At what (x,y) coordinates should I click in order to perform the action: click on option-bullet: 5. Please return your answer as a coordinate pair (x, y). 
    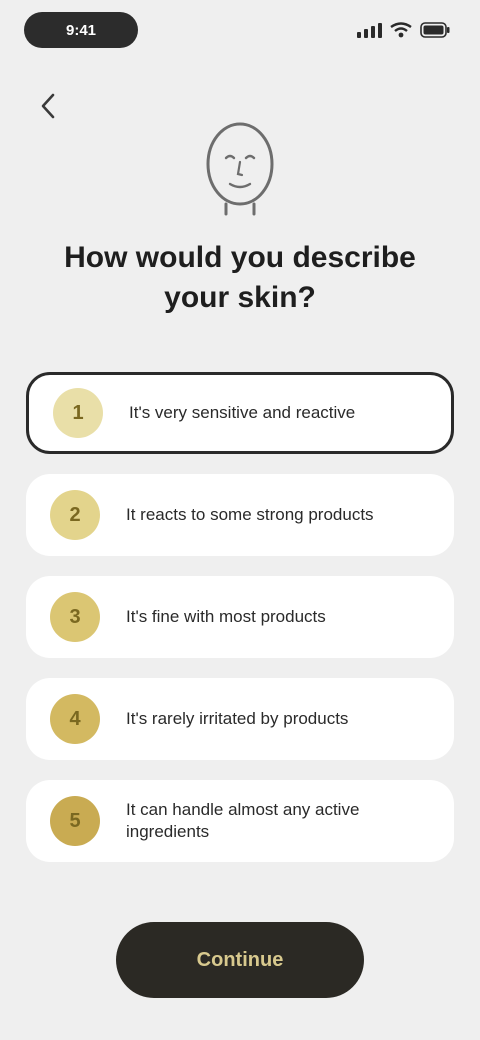
    Looking at the image, I should click on (75, 821).